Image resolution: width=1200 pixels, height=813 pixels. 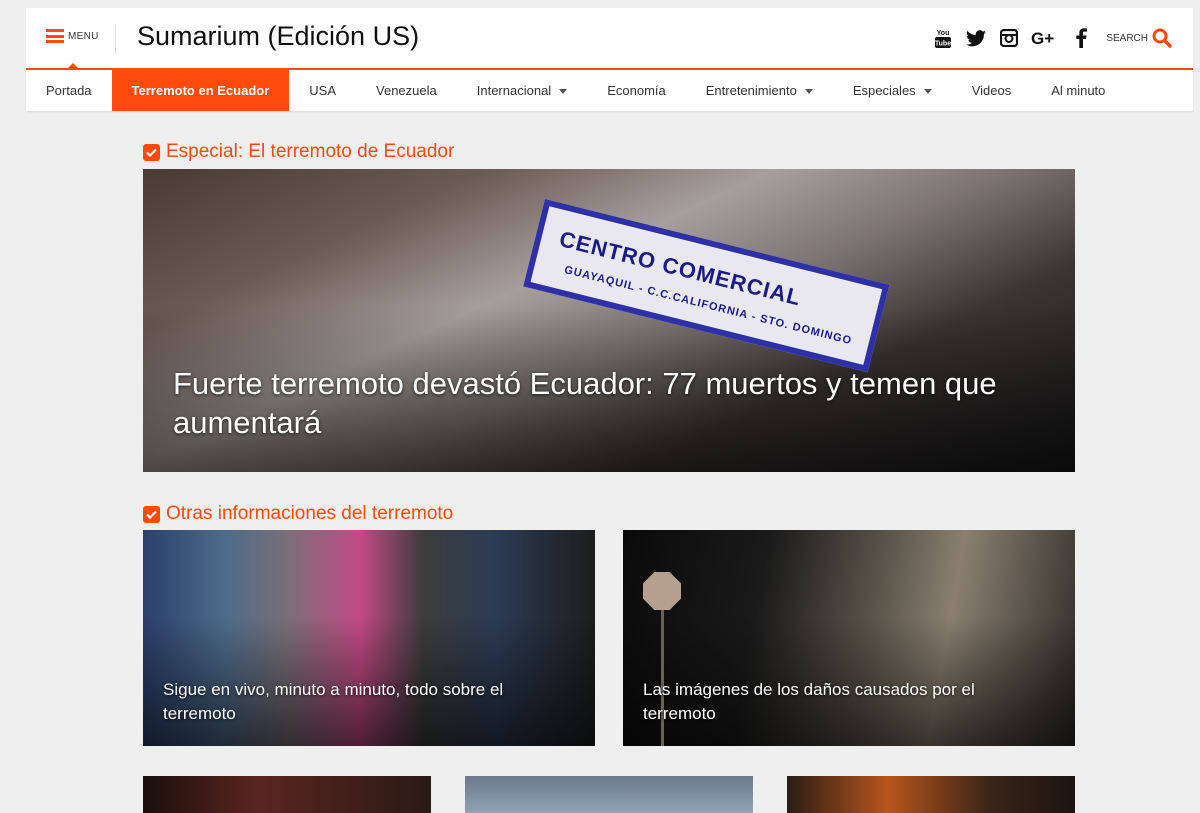 I want to click on nav-label: Videos, so click(x=991, y=90).